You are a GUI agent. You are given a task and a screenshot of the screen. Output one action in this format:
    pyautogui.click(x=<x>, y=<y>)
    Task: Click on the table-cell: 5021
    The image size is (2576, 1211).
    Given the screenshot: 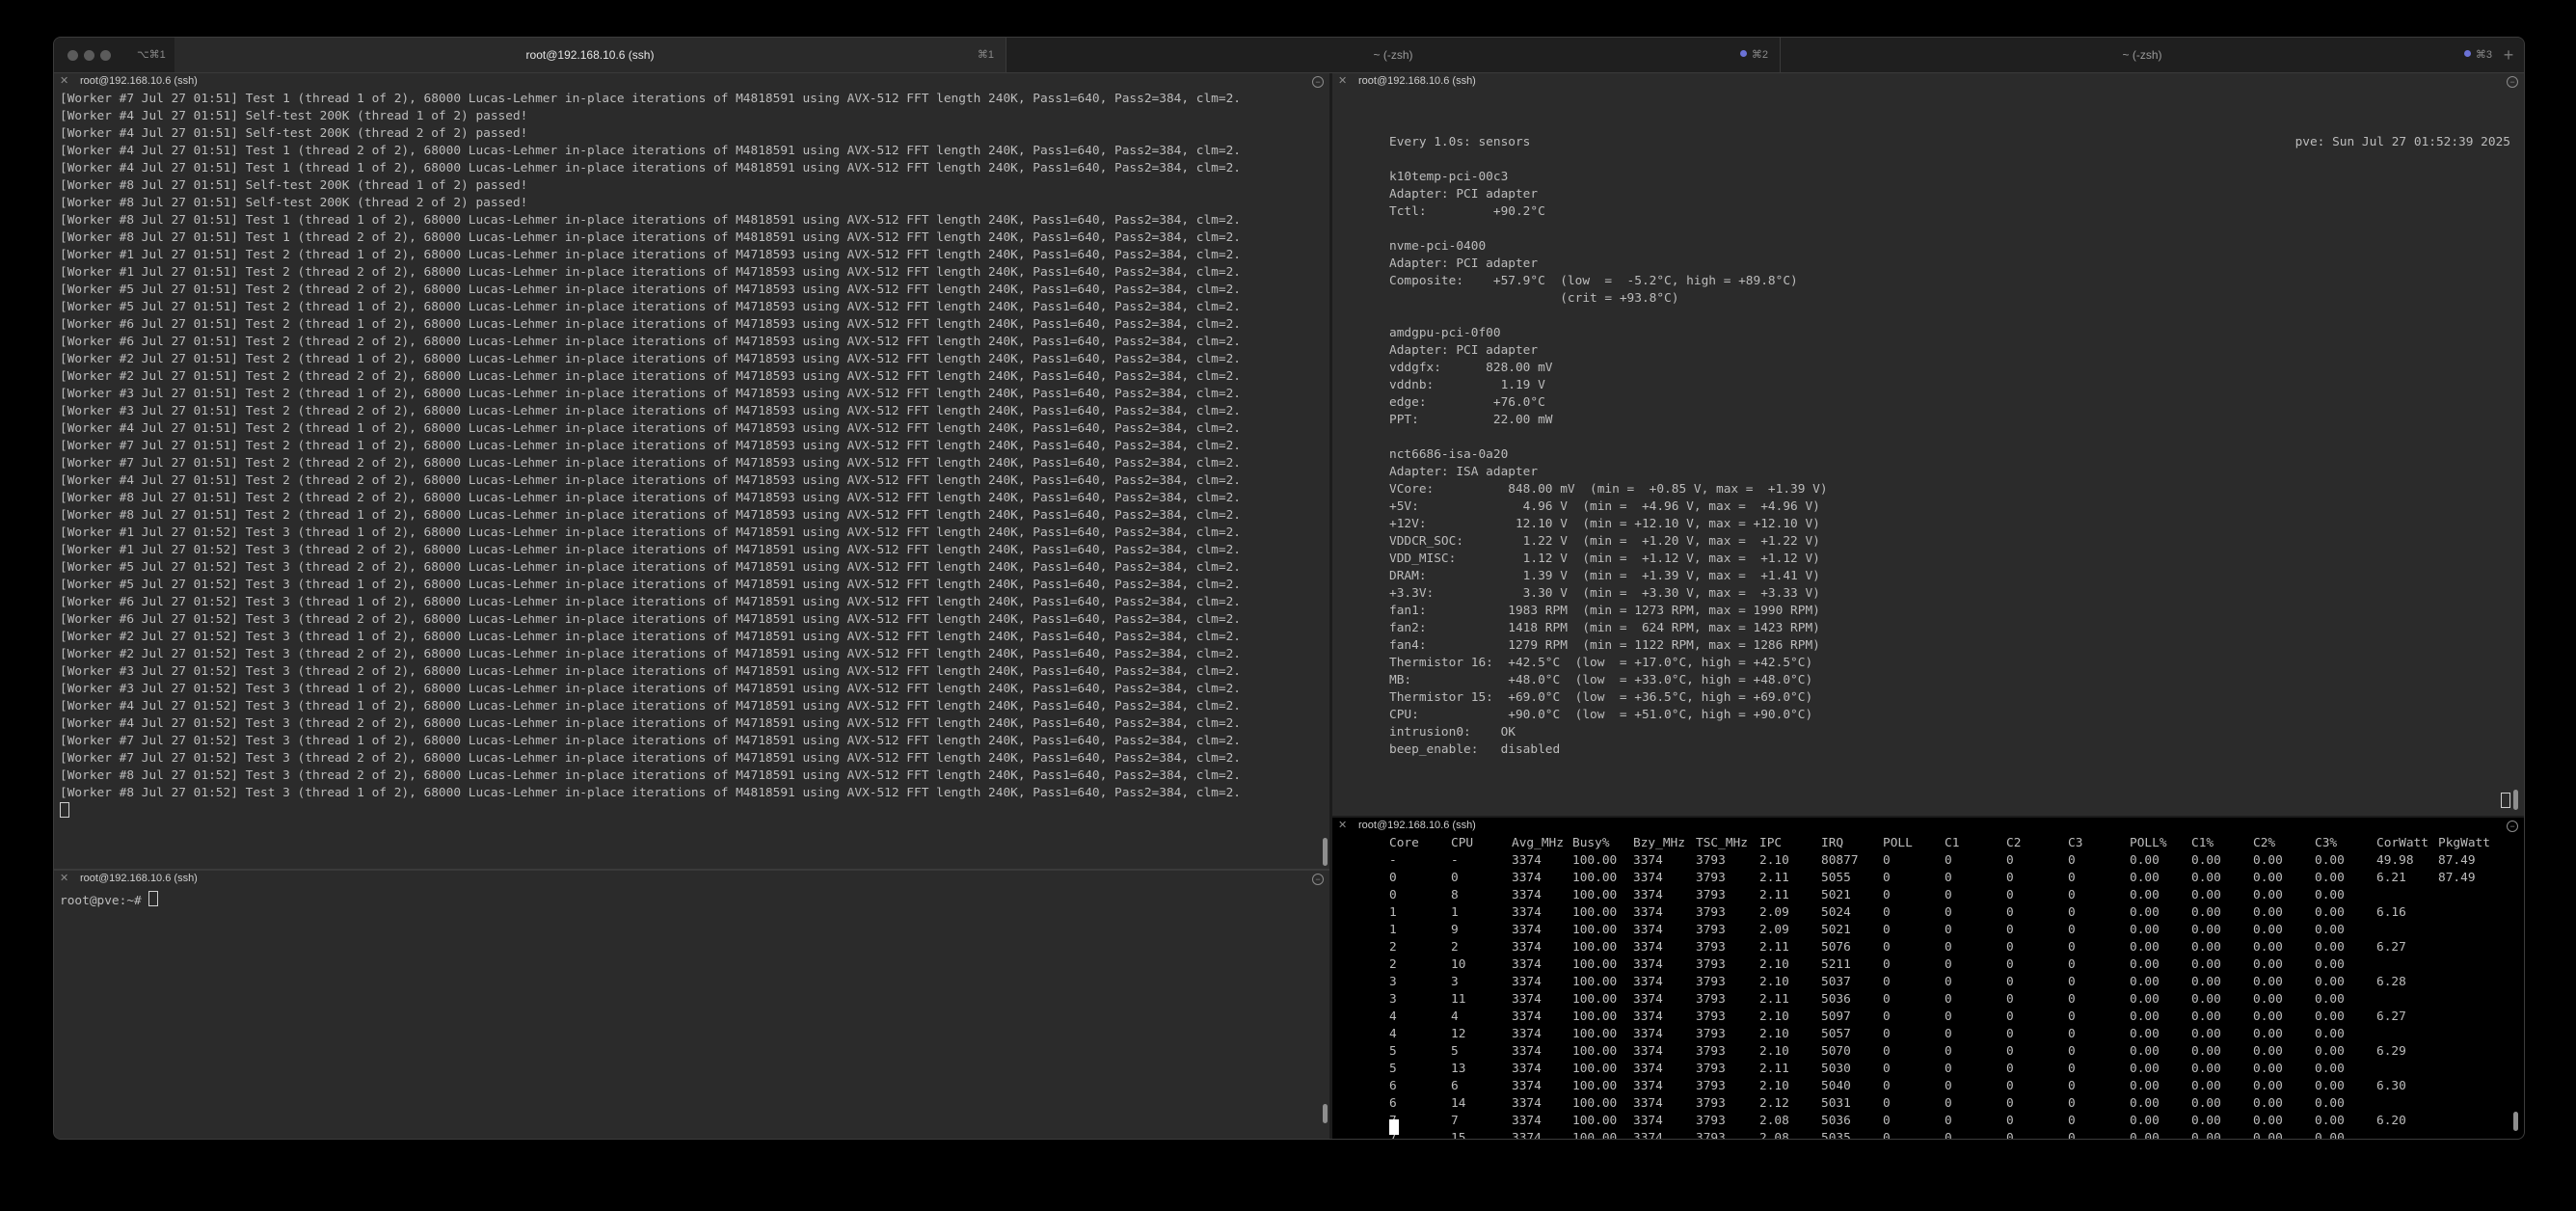 What is the action you would take?
    pyautogui.click(x=1836, y=930)
    